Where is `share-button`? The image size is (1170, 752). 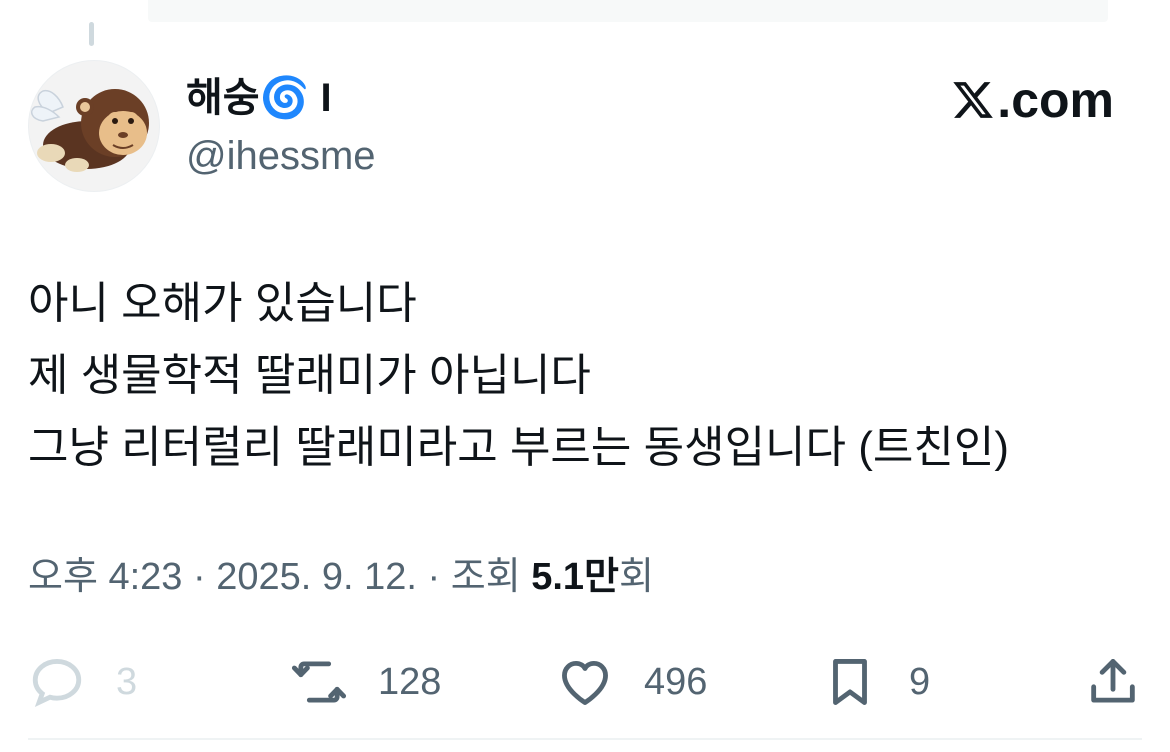
share-button is located at coordinates (1113, 682).